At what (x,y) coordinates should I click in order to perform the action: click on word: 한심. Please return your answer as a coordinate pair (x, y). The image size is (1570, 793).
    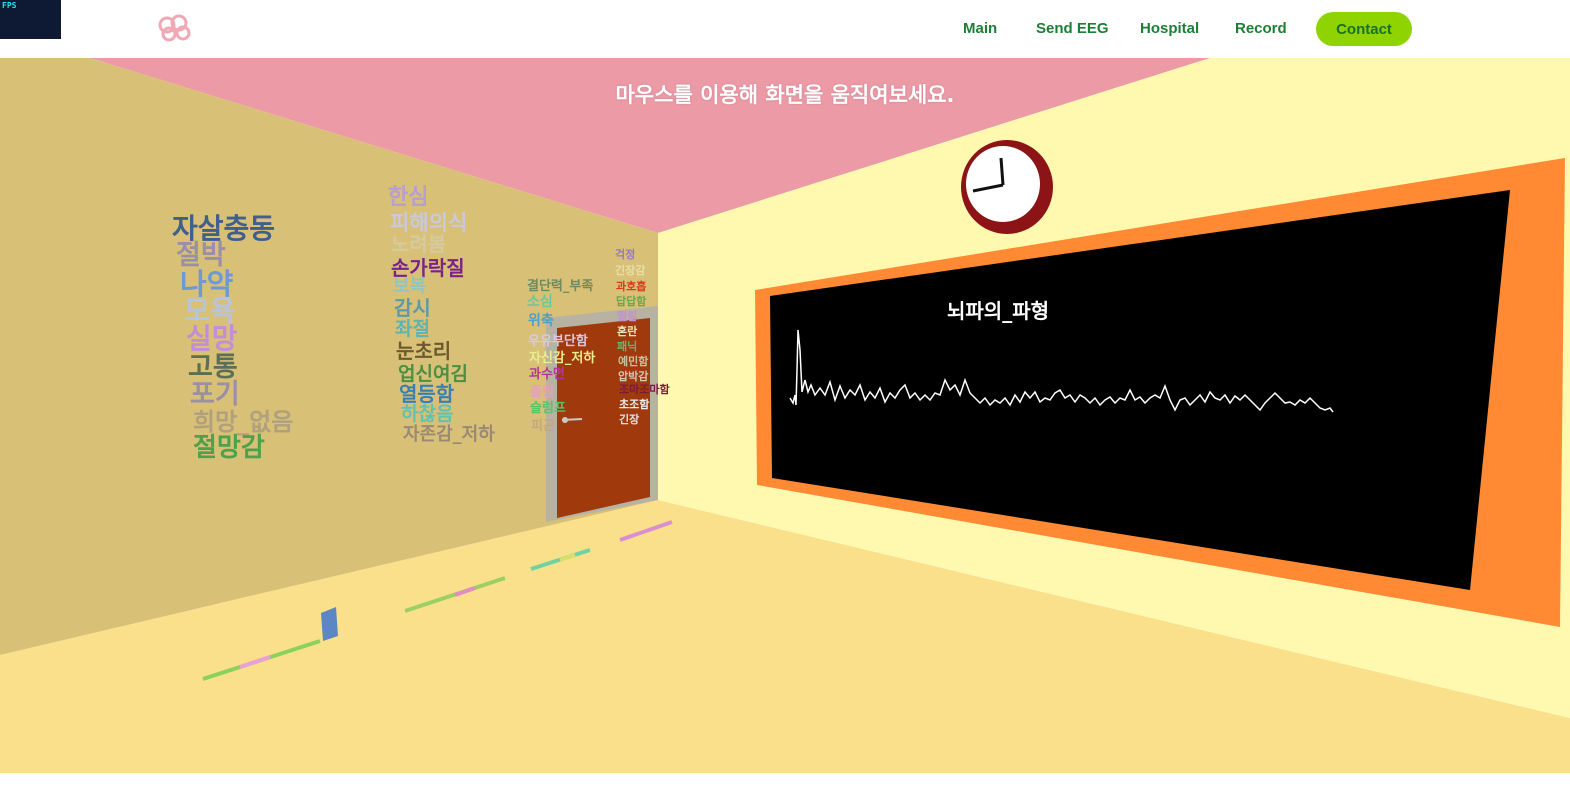
    Looking at the image, I should click on (408, 197).